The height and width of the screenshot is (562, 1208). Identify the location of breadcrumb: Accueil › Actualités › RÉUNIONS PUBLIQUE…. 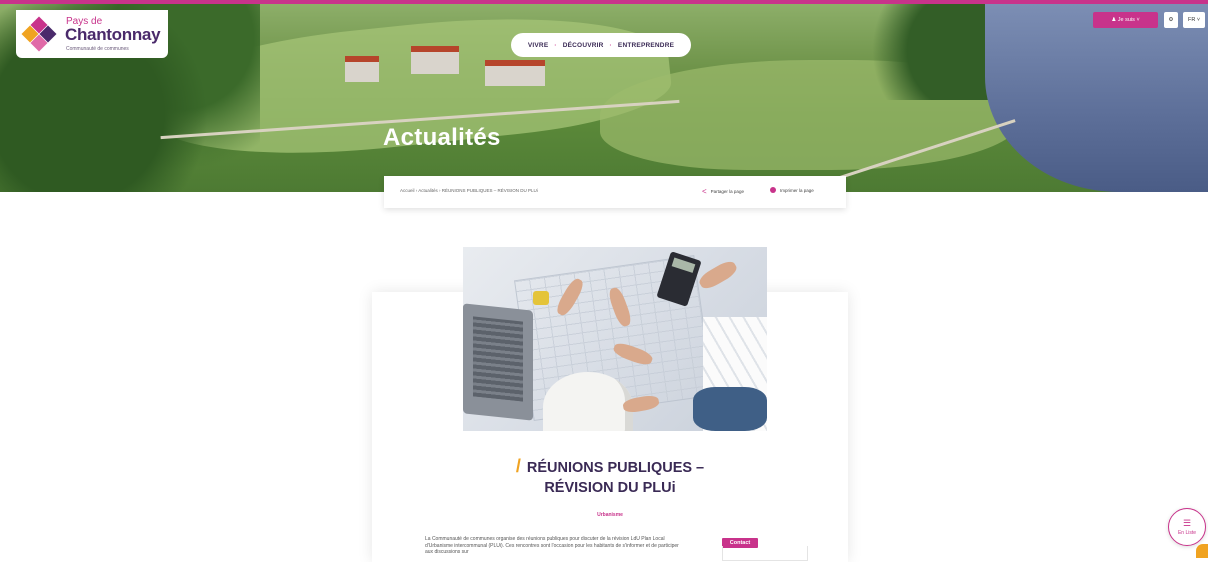
(469, 190).